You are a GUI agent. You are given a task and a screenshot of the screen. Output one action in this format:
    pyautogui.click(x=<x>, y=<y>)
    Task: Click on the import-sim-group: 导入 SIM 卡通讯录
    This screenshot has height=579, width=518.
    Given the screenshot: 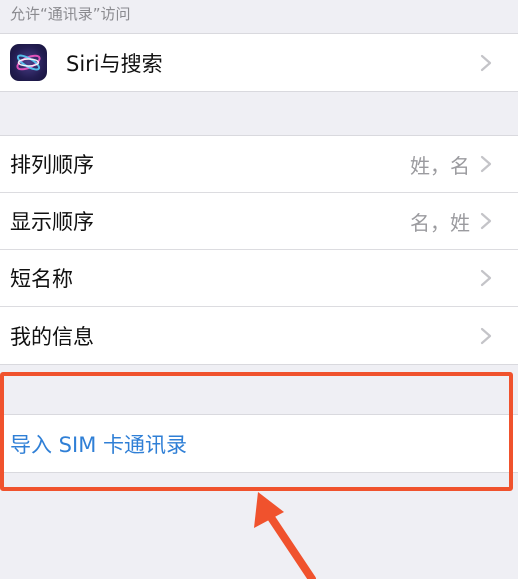 What is the action you would take?
    pyautogui.click(x=259, y=443)
    